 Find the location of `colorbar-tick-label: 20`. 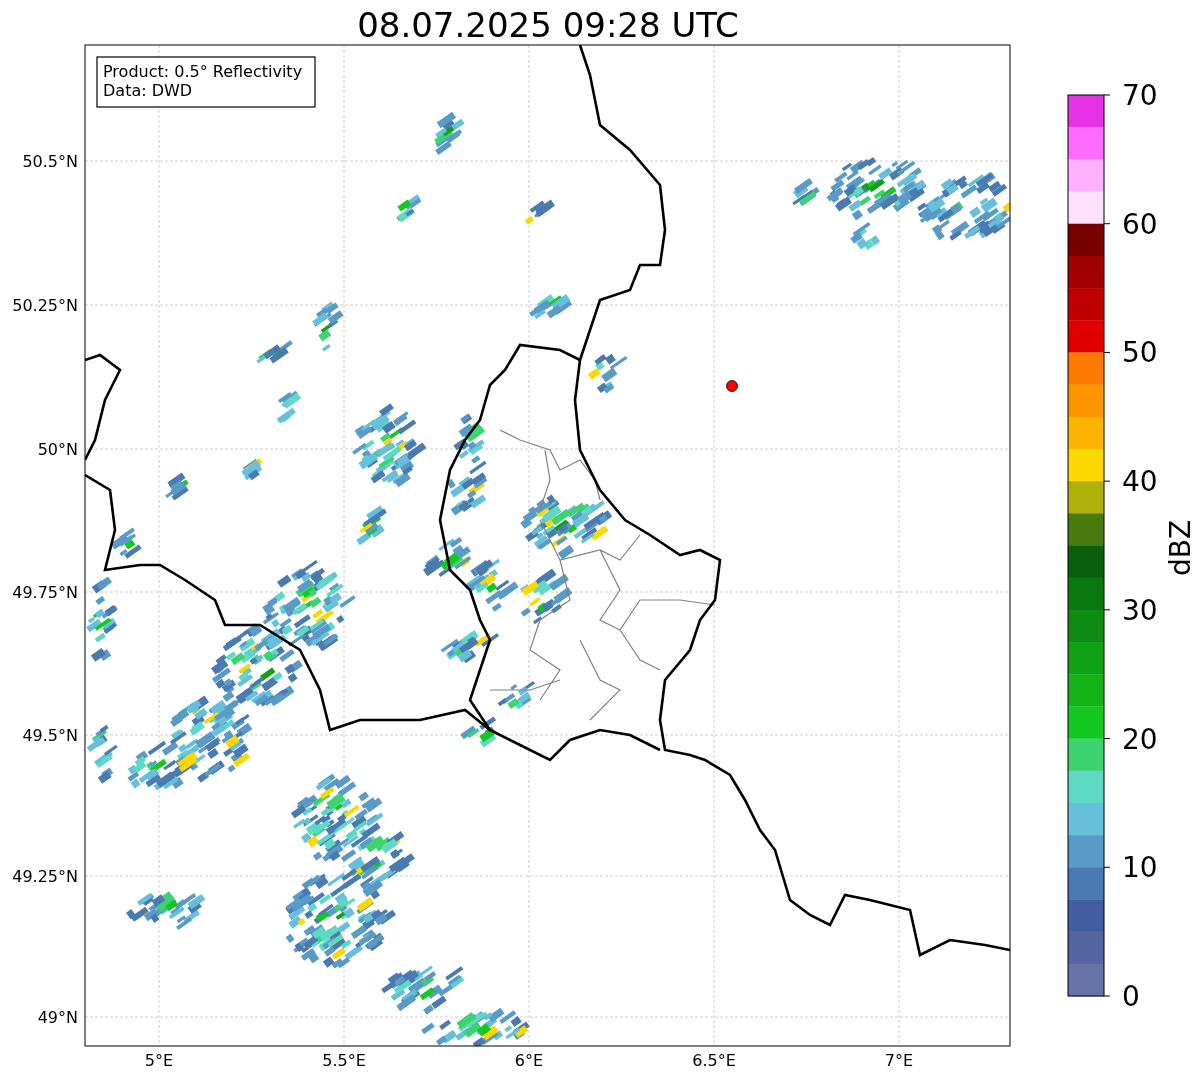

colorbar-tick-label: 20 is located at coordinates (1140, 739).